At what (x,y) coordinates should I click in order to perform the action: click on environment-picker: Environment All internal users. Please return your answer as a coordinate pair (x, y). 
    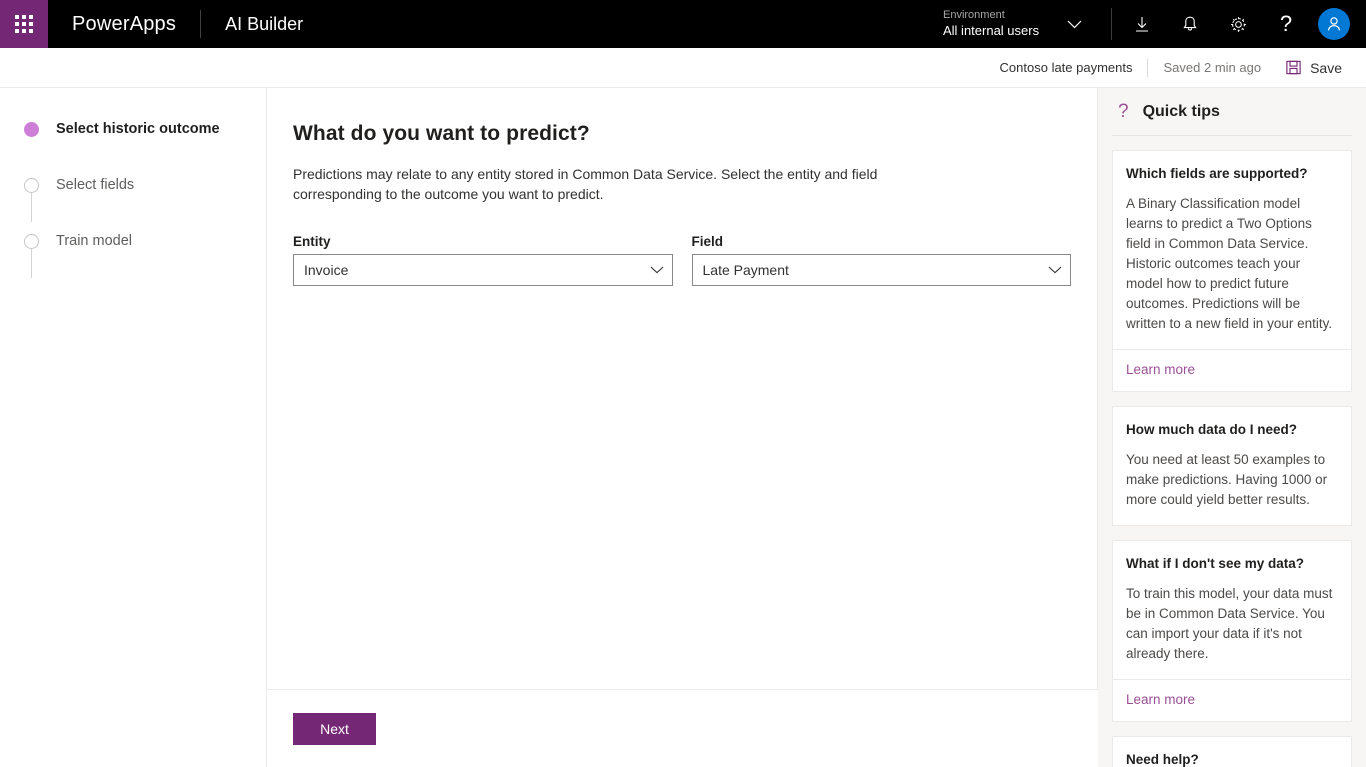
    Looking at the image, I should click on (1019, 24).